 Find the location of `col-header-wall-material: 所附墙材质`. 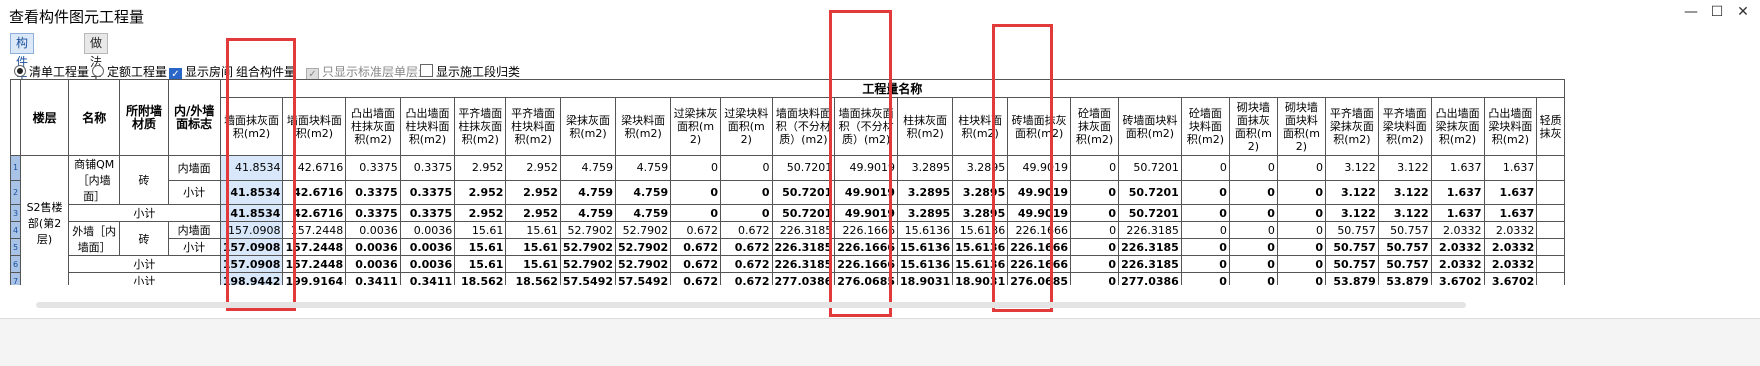

col-header-wall-material: 所附墙材质 is located at coordinates (144, 117).